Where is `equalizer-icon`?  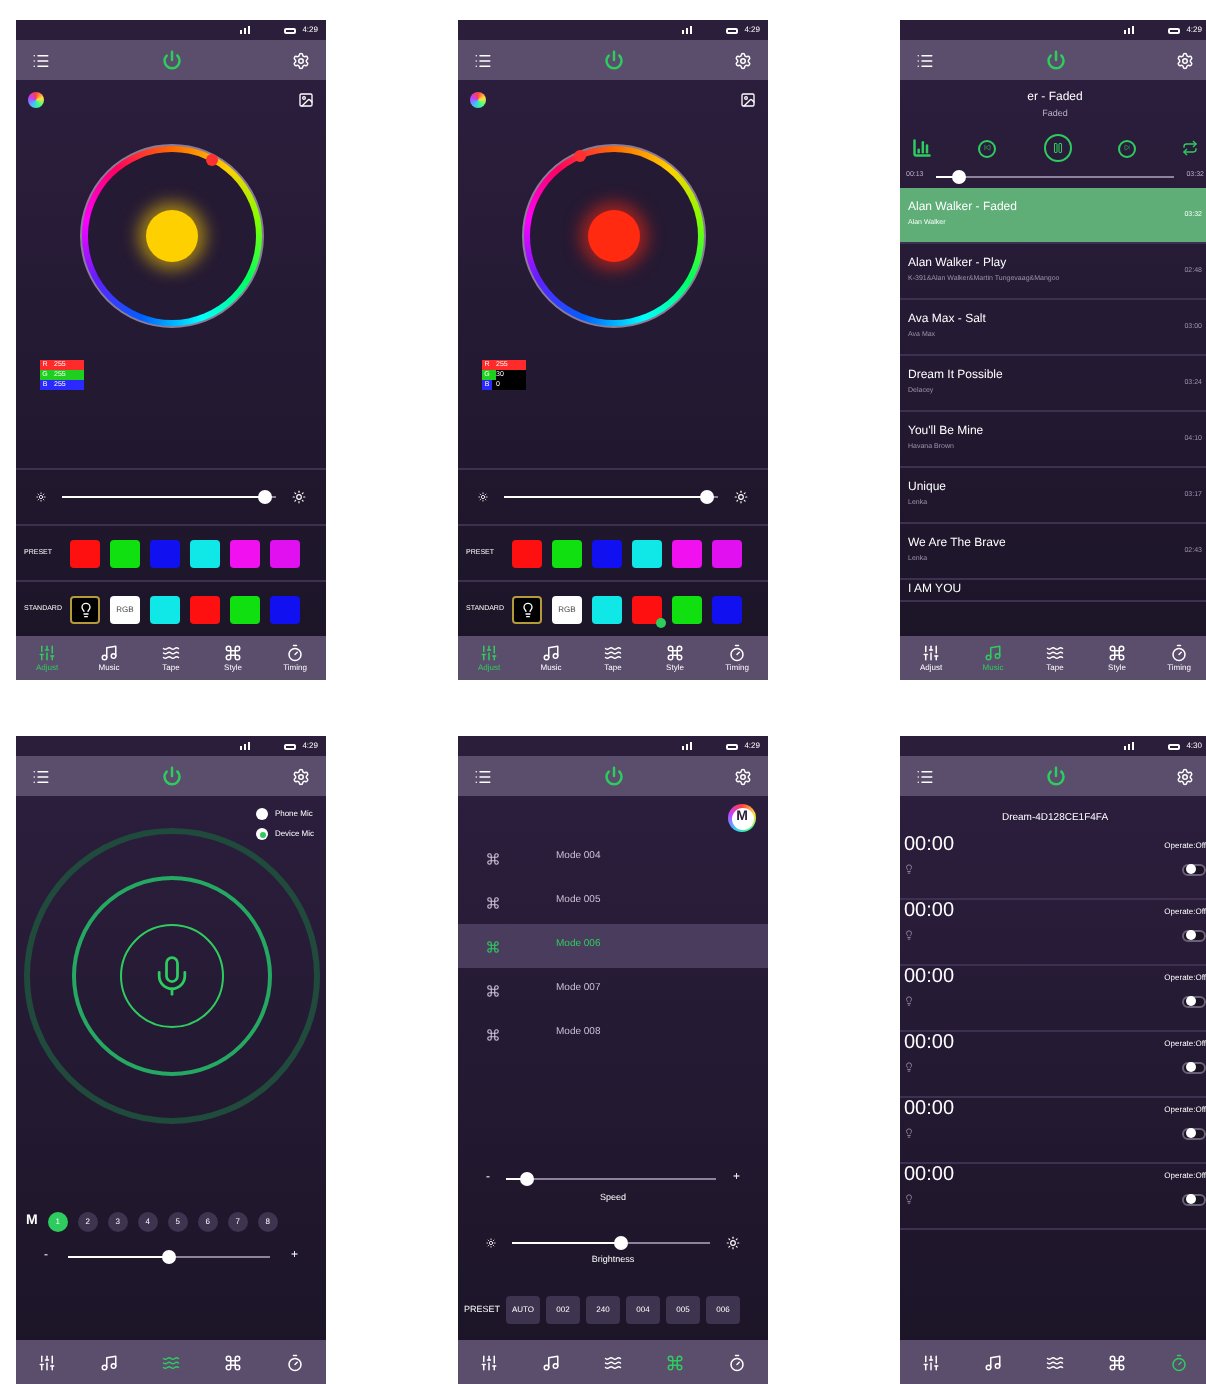 equalizer-icon is located at coordinates (922, 148).